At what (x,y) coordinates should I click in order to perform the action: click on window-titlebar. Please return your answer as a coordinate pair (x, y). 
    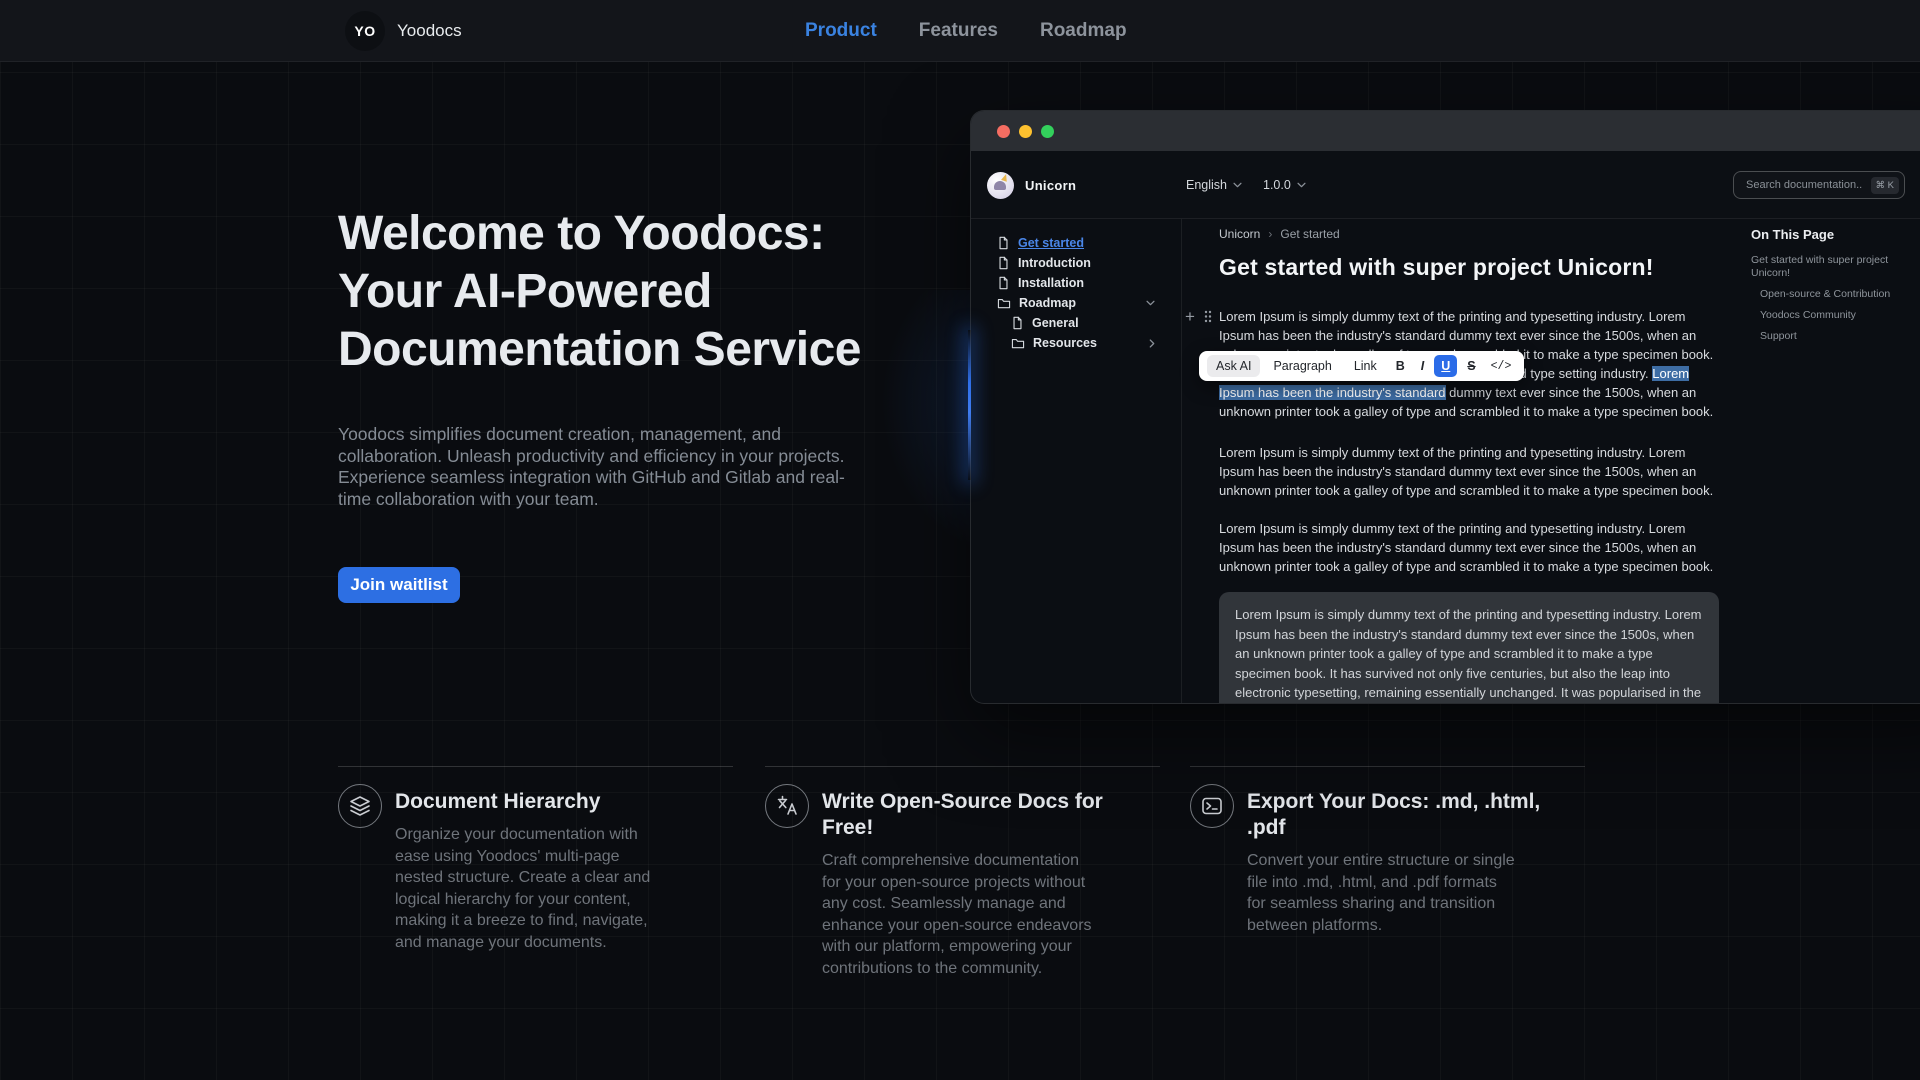
    Looking at the image, I should click on (1445, 131).